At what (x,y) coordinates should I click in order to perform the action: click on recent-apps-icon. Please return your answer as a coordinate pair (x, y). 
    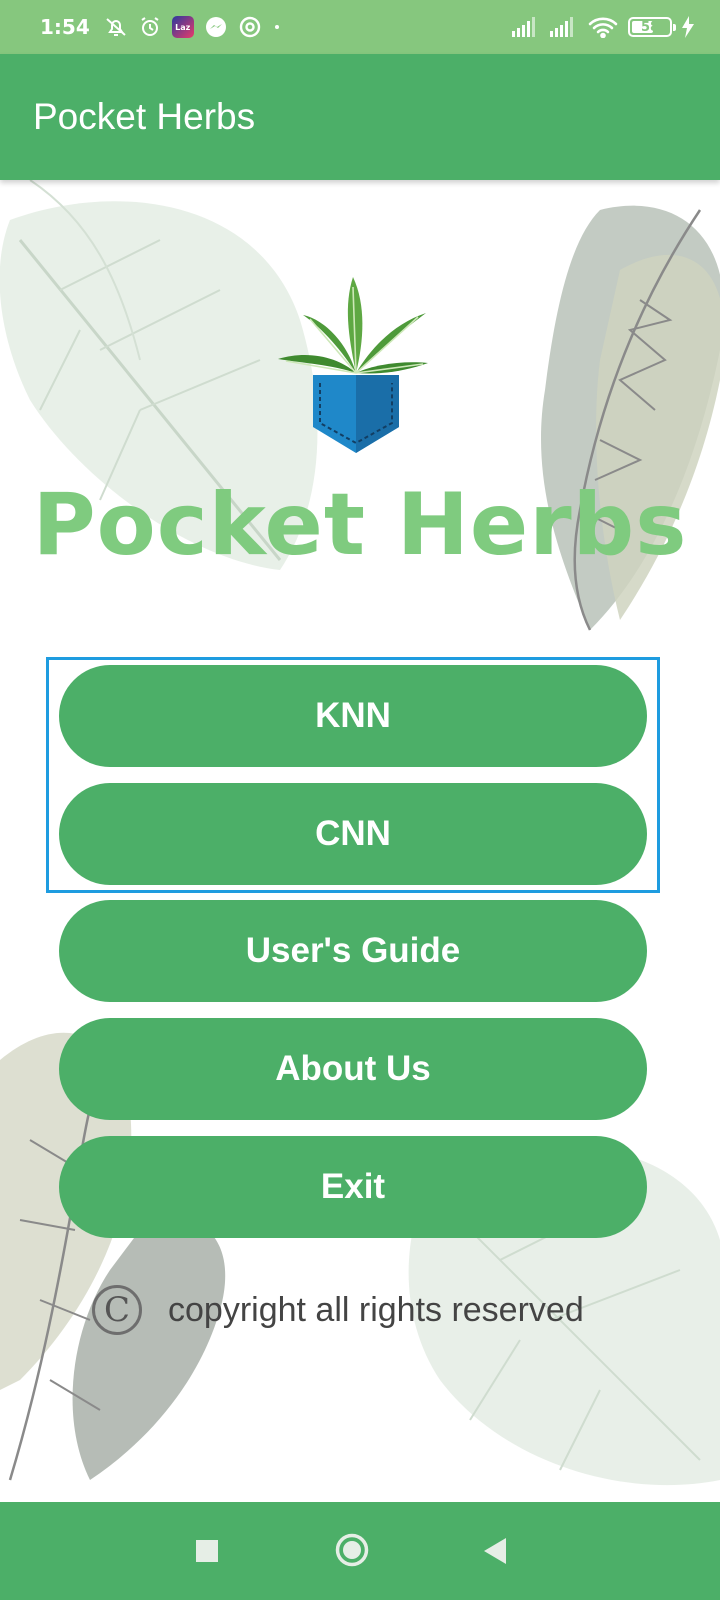
    Looking at the image, I should click on (207, 1551).